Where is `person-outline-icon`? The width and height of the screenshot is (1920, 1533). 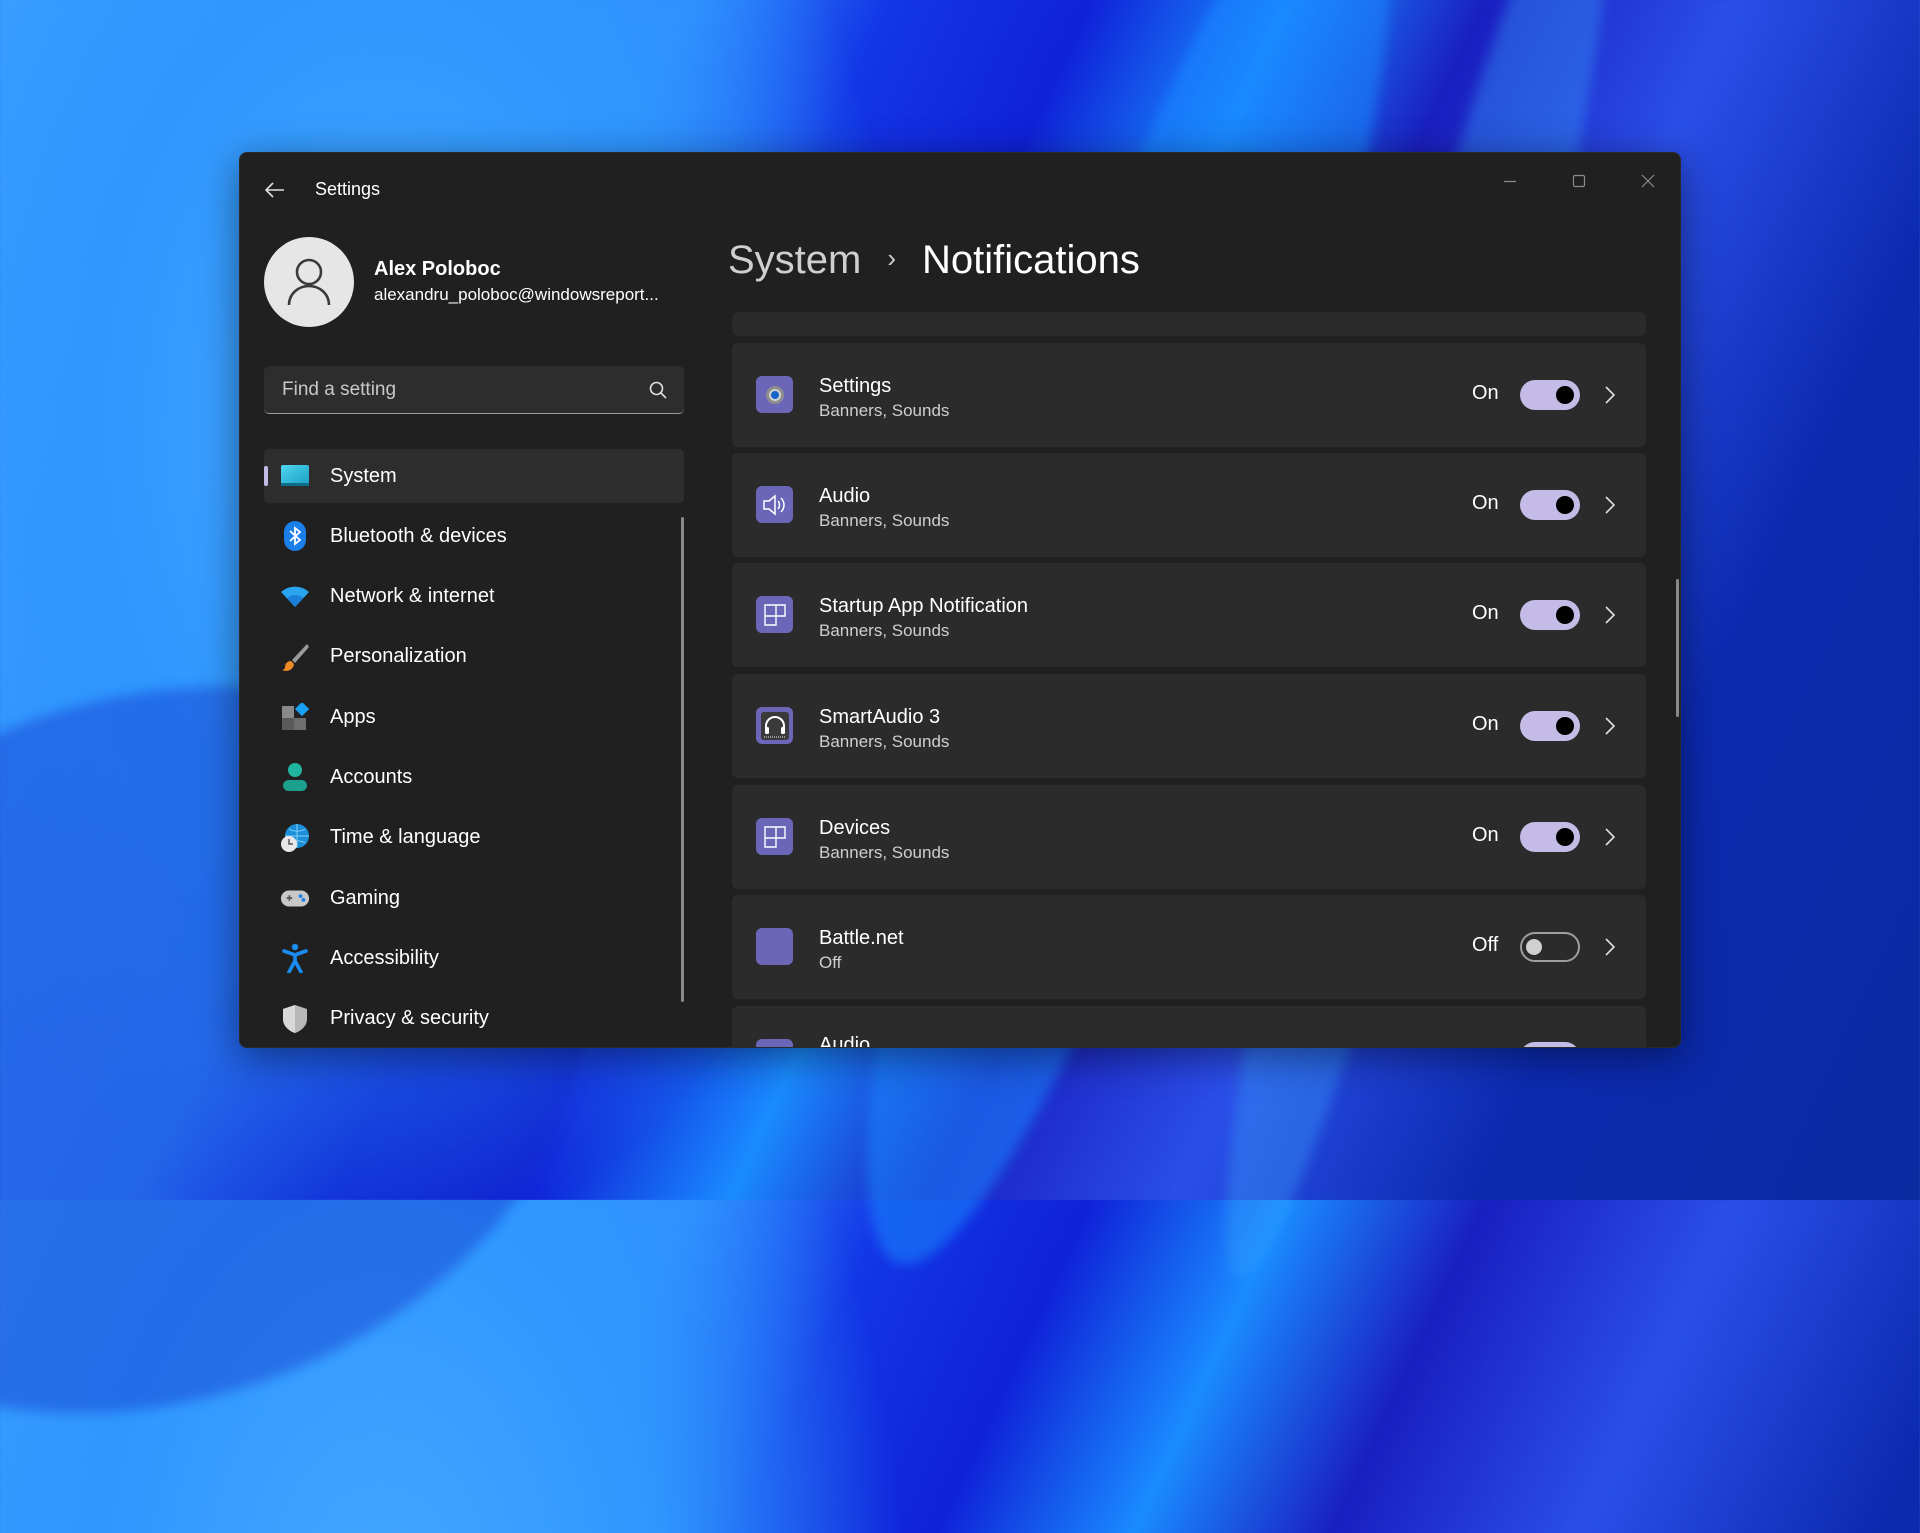
person-outline-icon is located at coordinates (309, 282).